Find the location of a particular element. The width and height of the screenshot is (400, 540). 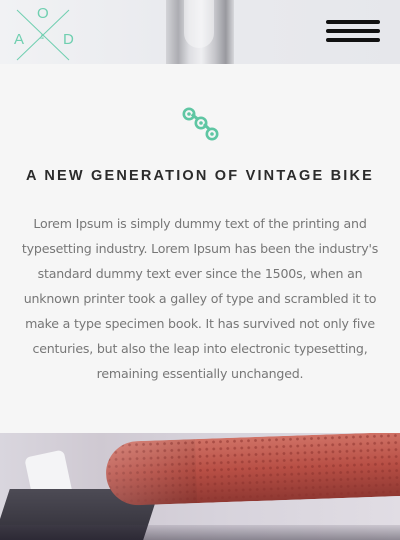

menu-bar-top is located at coordinates (353, 22).